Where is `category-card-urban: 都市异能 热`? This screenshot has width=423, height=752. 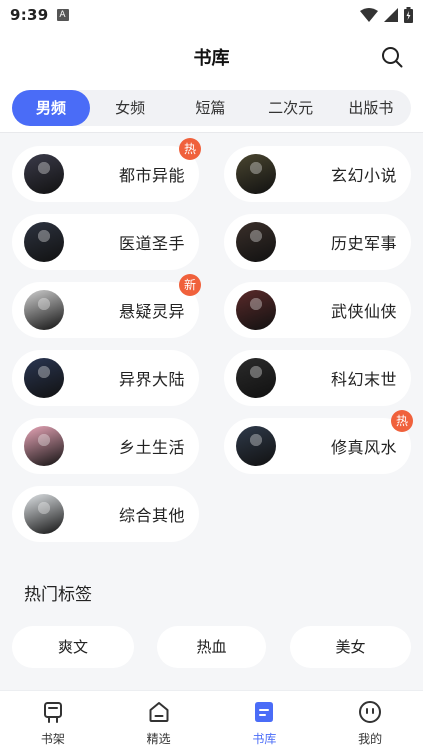
category-card-urban: 都市异能 热 is located at coordinates (106, 170).